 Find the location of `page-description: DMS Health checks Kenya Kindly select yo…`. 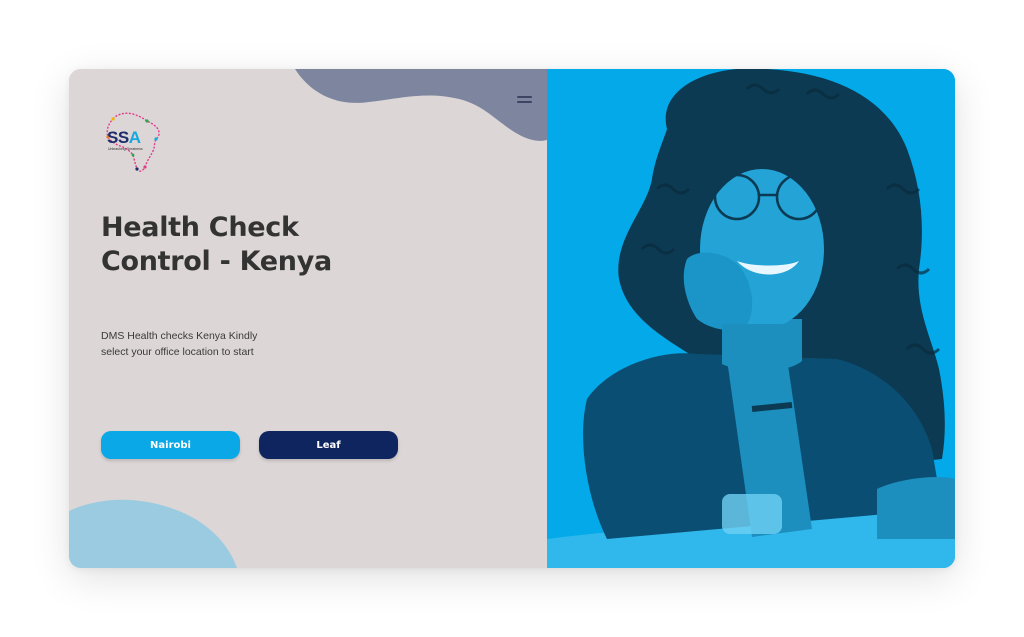

page-description: DMS Health checks Kenya Kindly select yo… is located at coordinates (201, 344).